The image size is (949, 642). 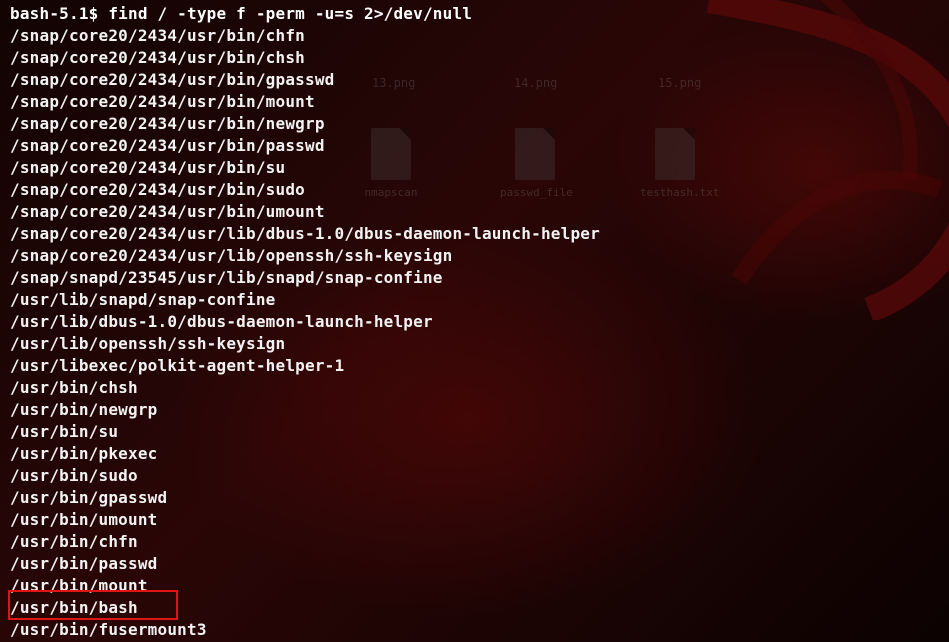 I want to click on output-line: /usr/bin/gpasswd, so click(x=89, y=497).